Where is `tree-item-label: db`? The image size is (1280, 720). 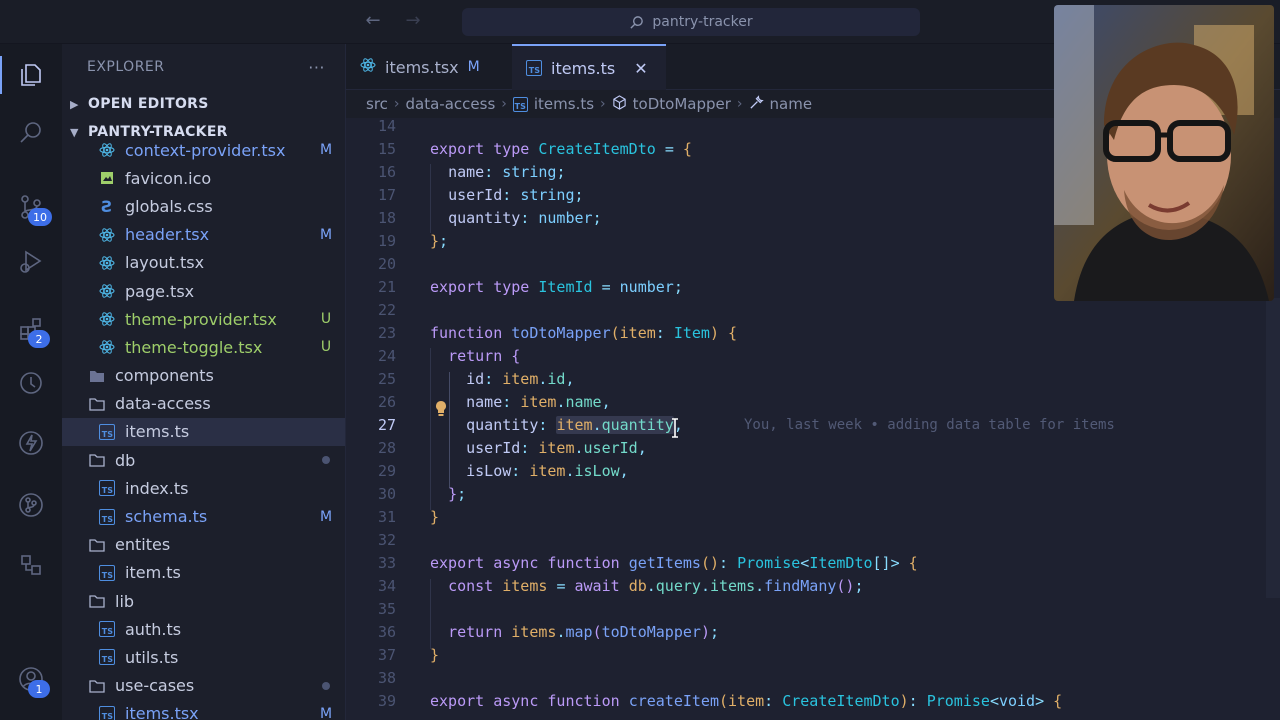
tree-item-label: db is located at coordinates (125, 460).